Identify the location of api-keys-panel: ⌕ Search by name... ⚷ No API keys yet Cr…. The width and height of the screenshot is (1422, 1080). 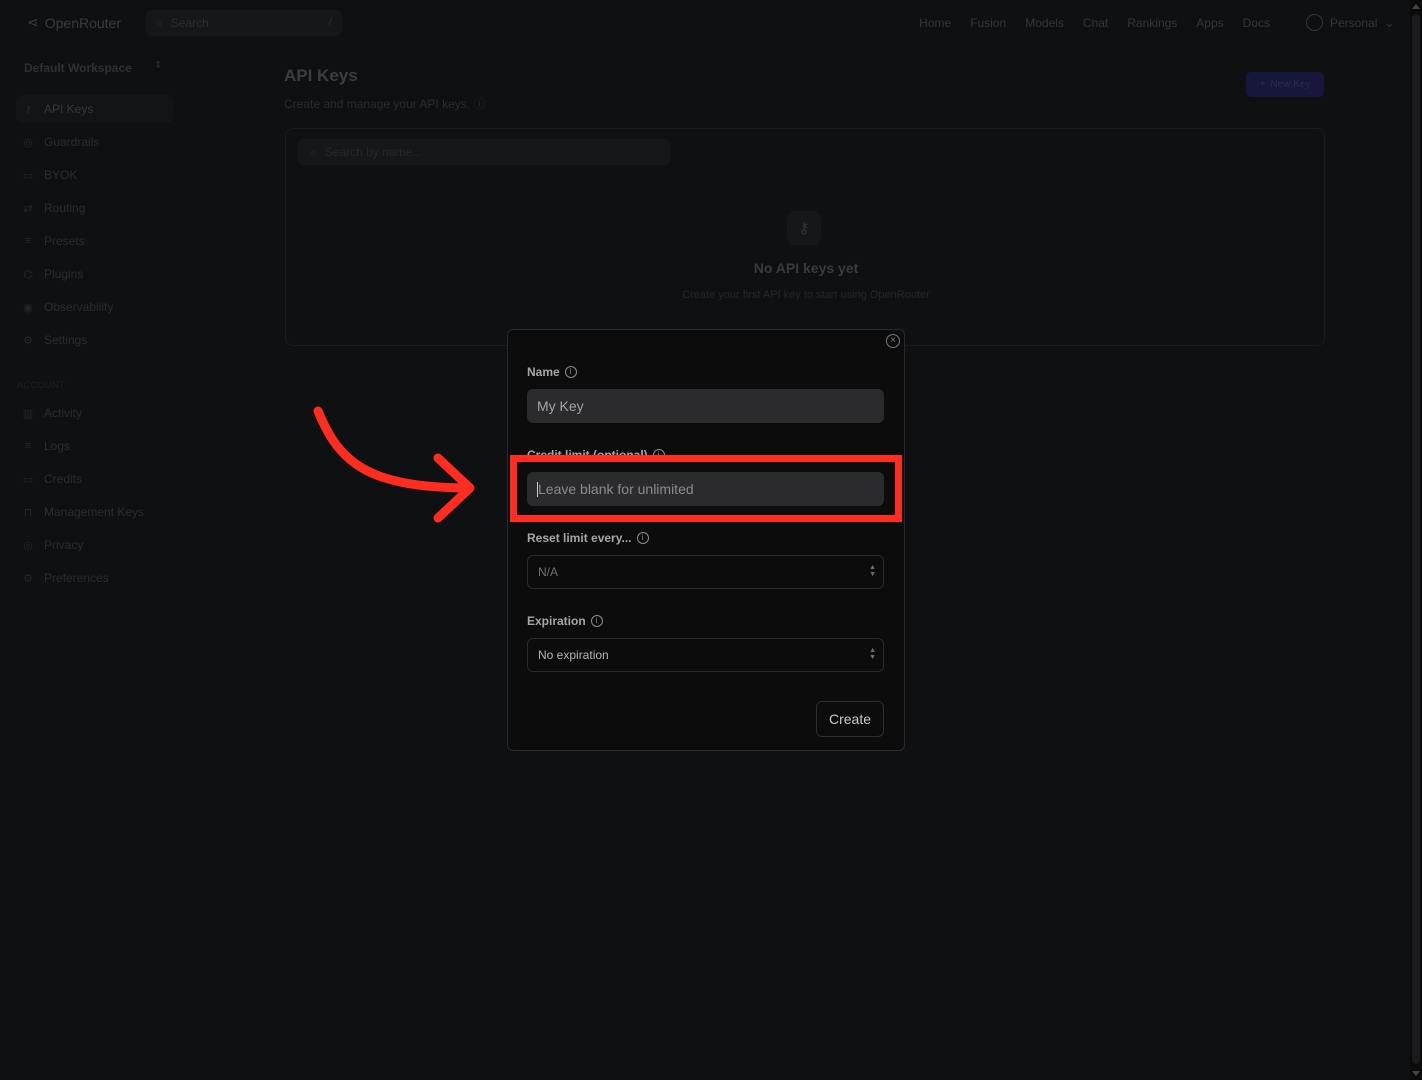
(805, 237).